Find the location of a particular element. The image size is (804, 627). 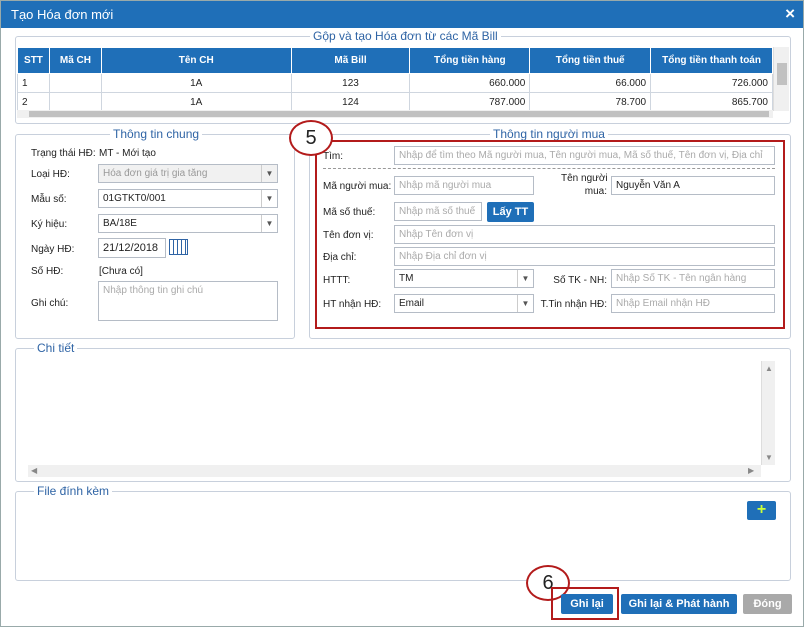

receive-method-label: HT nhận HĐ: is located at coordinates (352, 304).